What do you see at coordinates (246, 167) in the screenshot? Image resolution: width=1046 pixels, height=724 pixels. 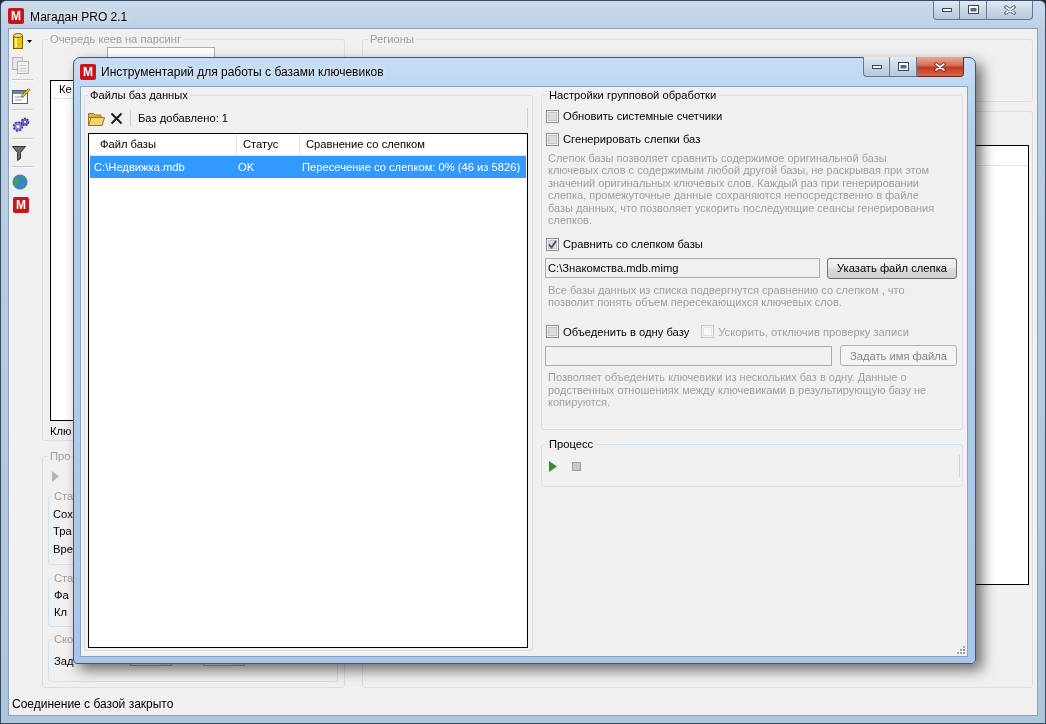 I see `table-cell-text: OK` at bounding box center [246, 167].